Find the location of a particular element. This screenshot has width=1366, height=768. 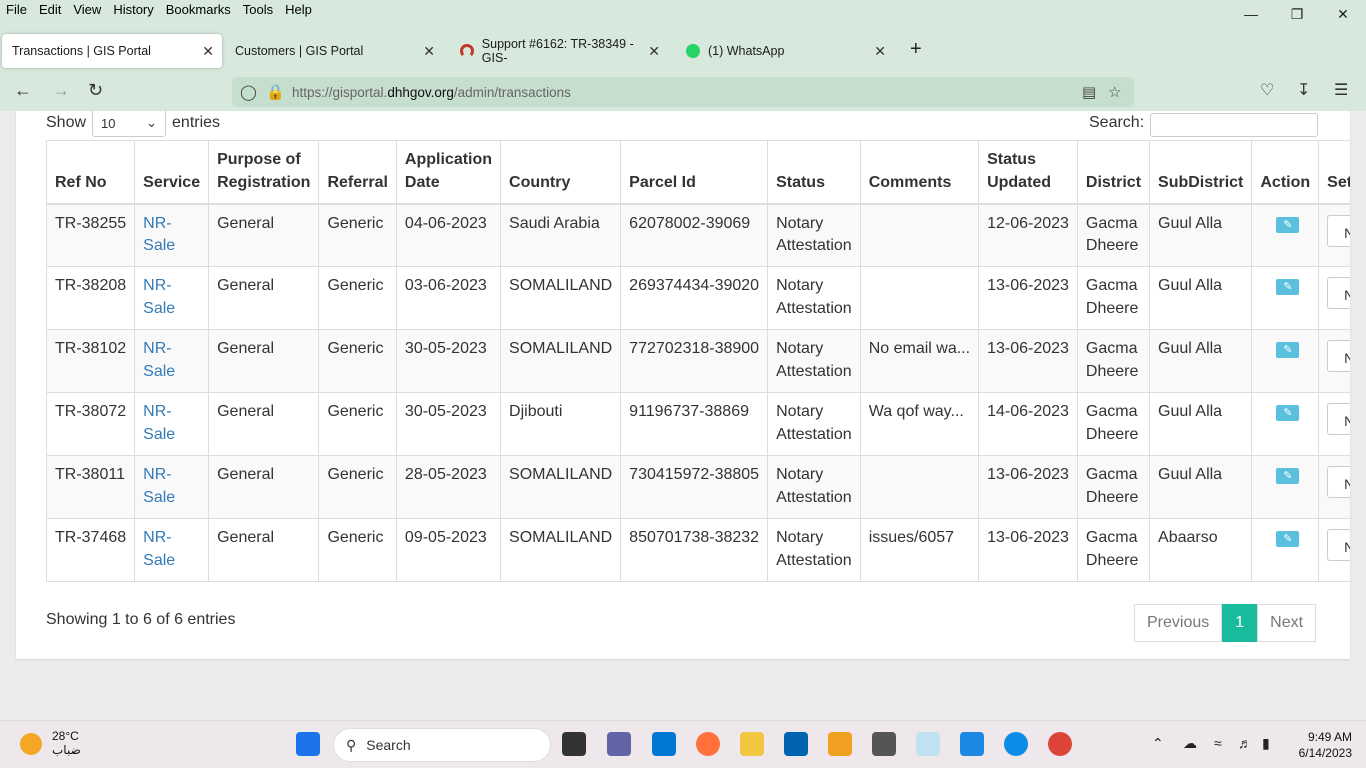

menu-edit: Edit is located at coordinates (50, 11).